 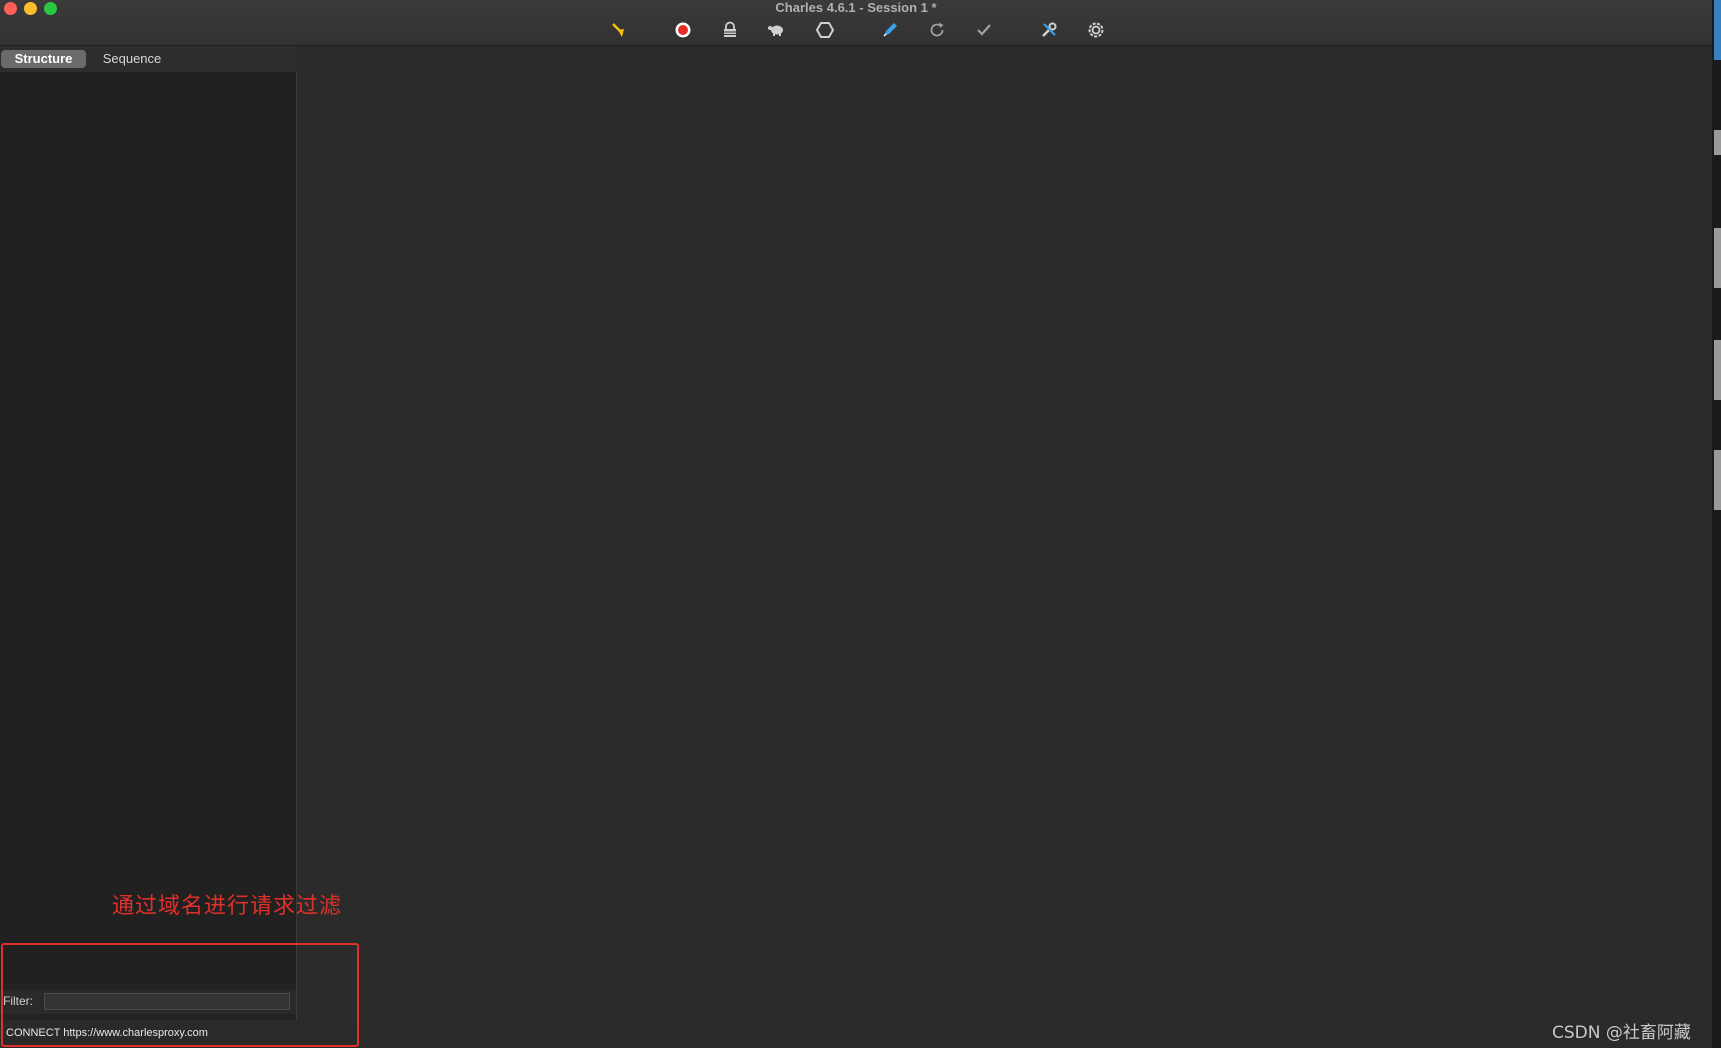 I want to click on annotation-highlight-box, so click(x=180, y=995).